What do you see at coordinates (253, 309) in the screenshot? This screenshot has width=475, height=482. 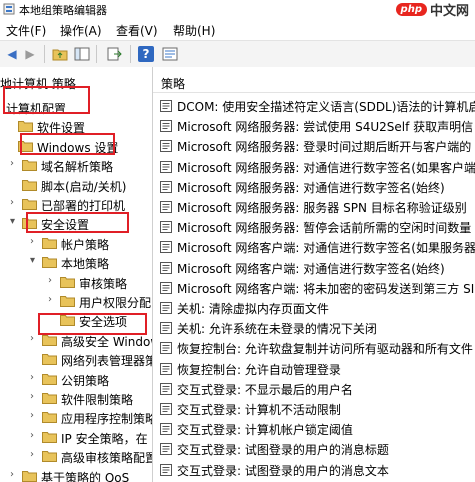 I see `policy-row-label: 关机: 清除虚拟内存页面文件` at bounding box center [253, 309].